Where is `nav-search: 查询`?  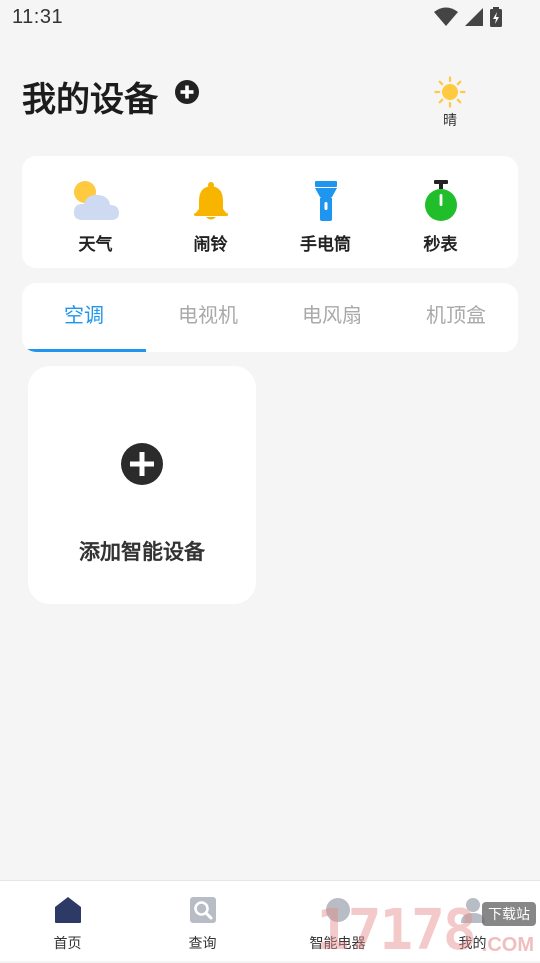 nav-search: 查询 is located at coordinates (202, 921).